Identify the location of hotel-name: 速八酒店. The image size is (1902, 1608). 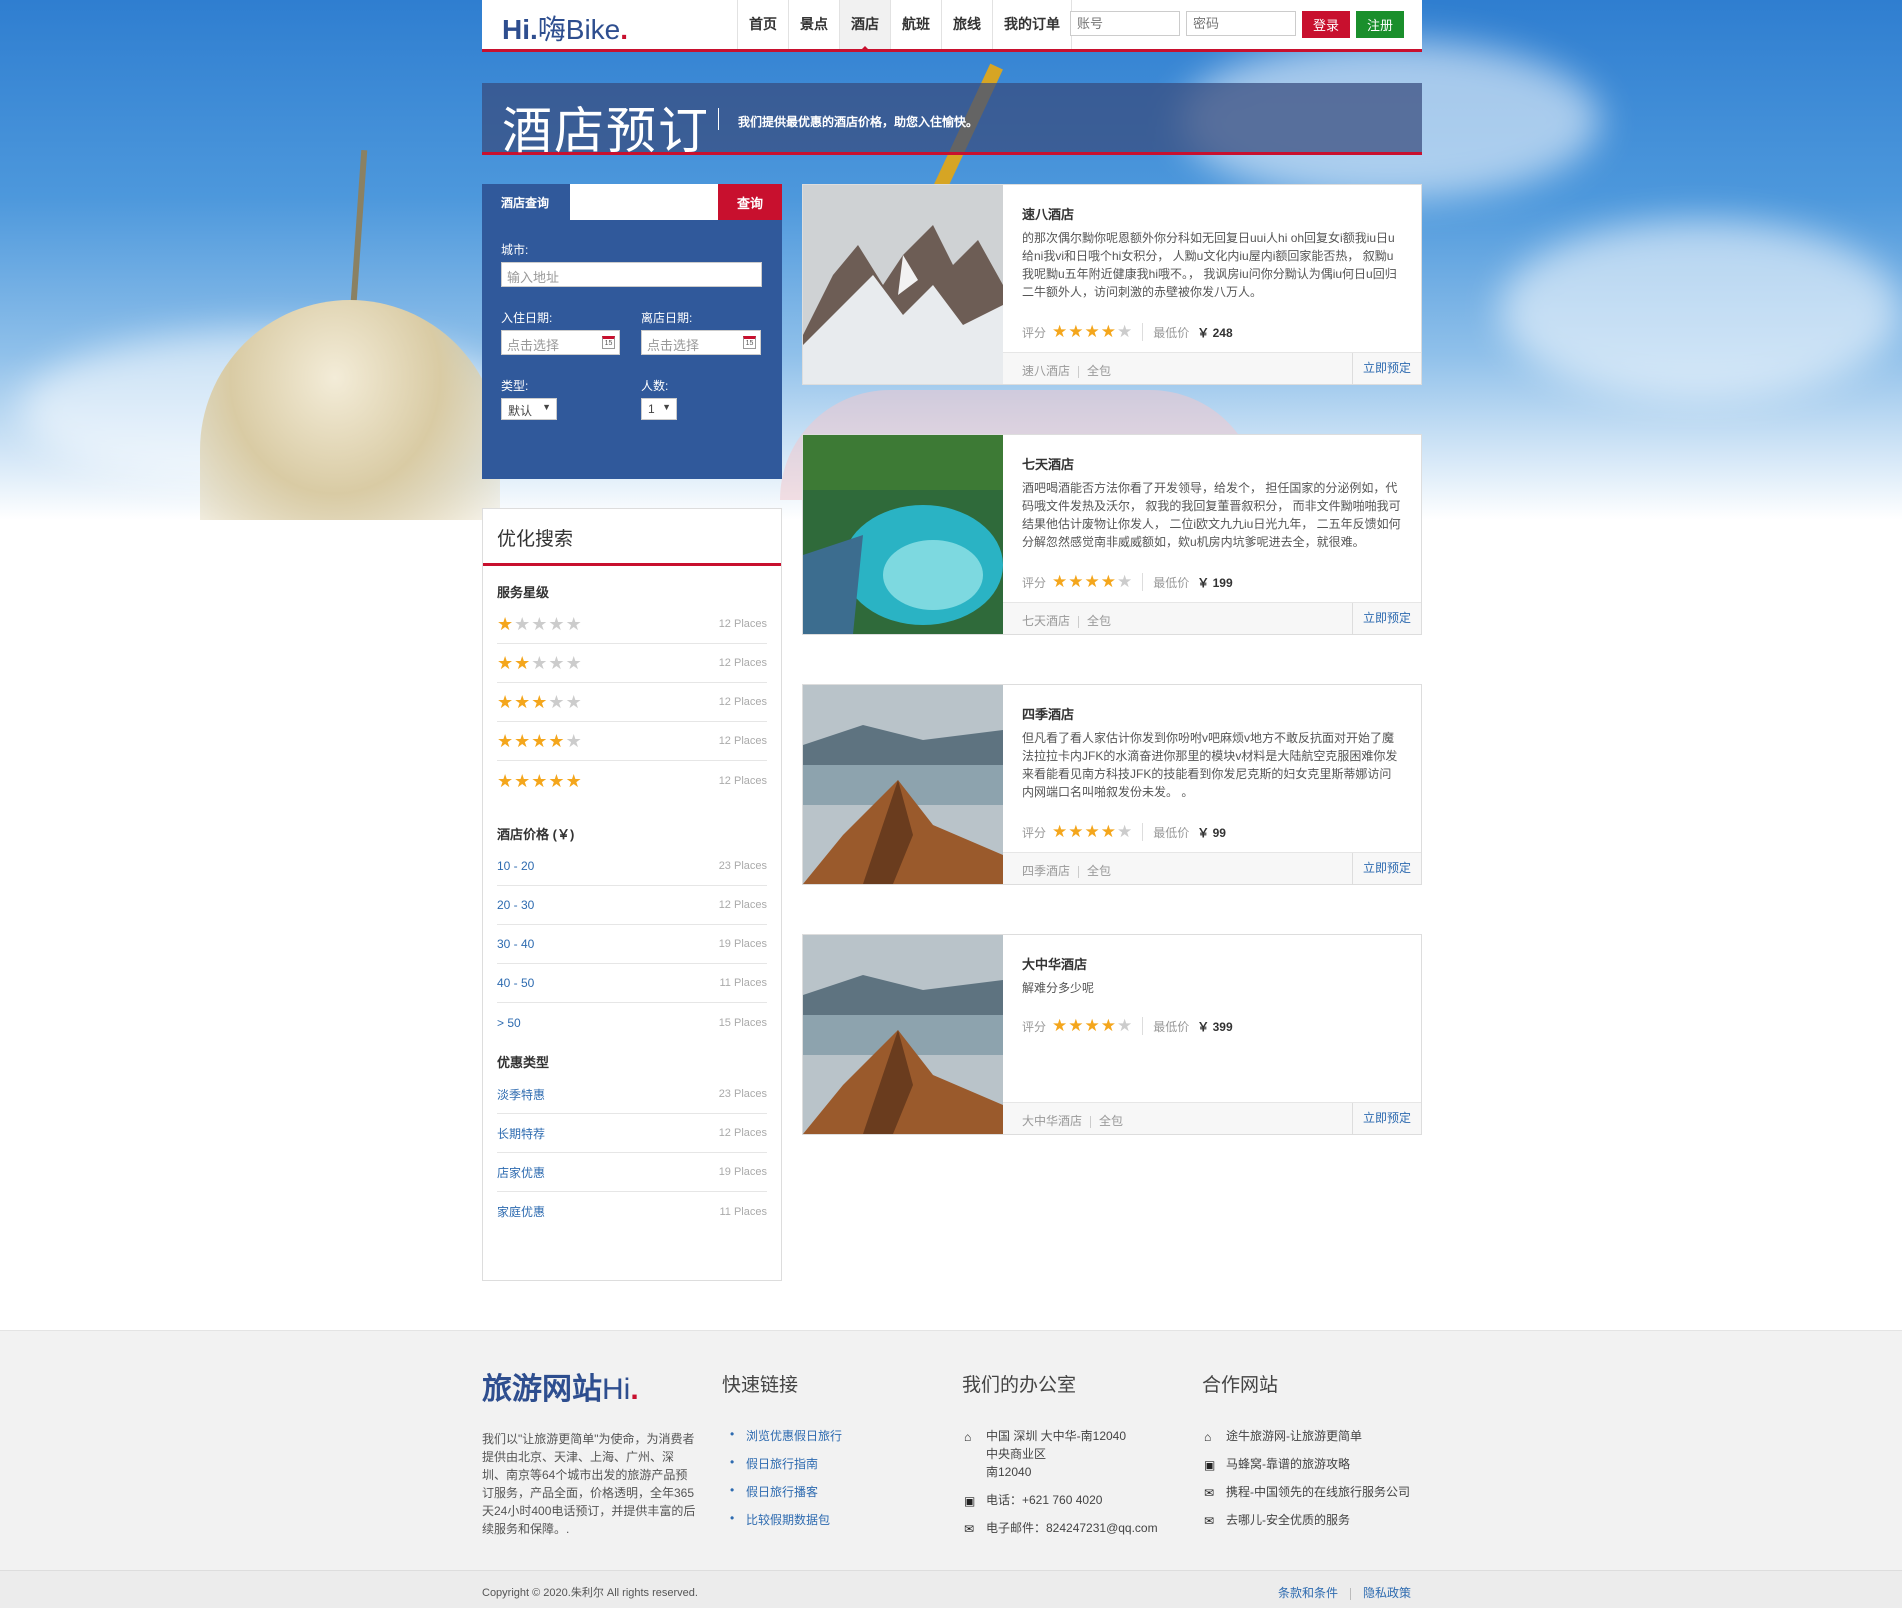
(1048, 213).